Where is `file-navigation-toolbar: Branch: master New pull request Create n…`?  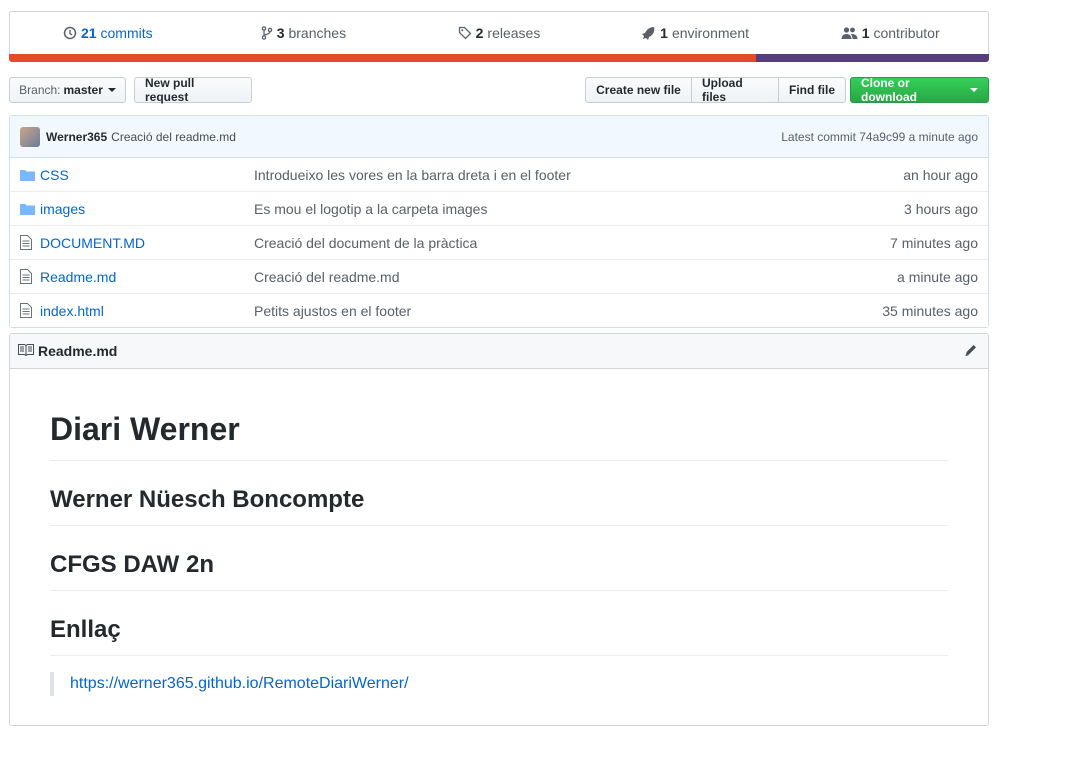 file-navigation-toolbar: Branch: master New pull request Create n… is located at coordinates (499, 90).